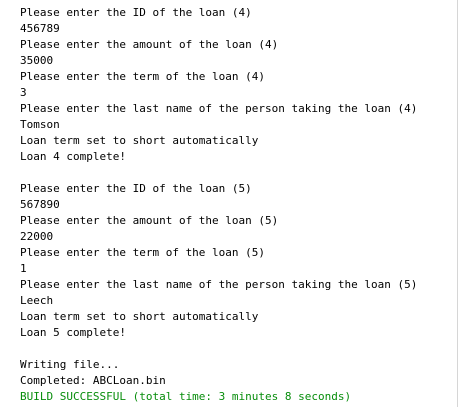 The height and width of the screenshot is (407, 458). I want to click on console-input-line: 3, so click(23, 92).